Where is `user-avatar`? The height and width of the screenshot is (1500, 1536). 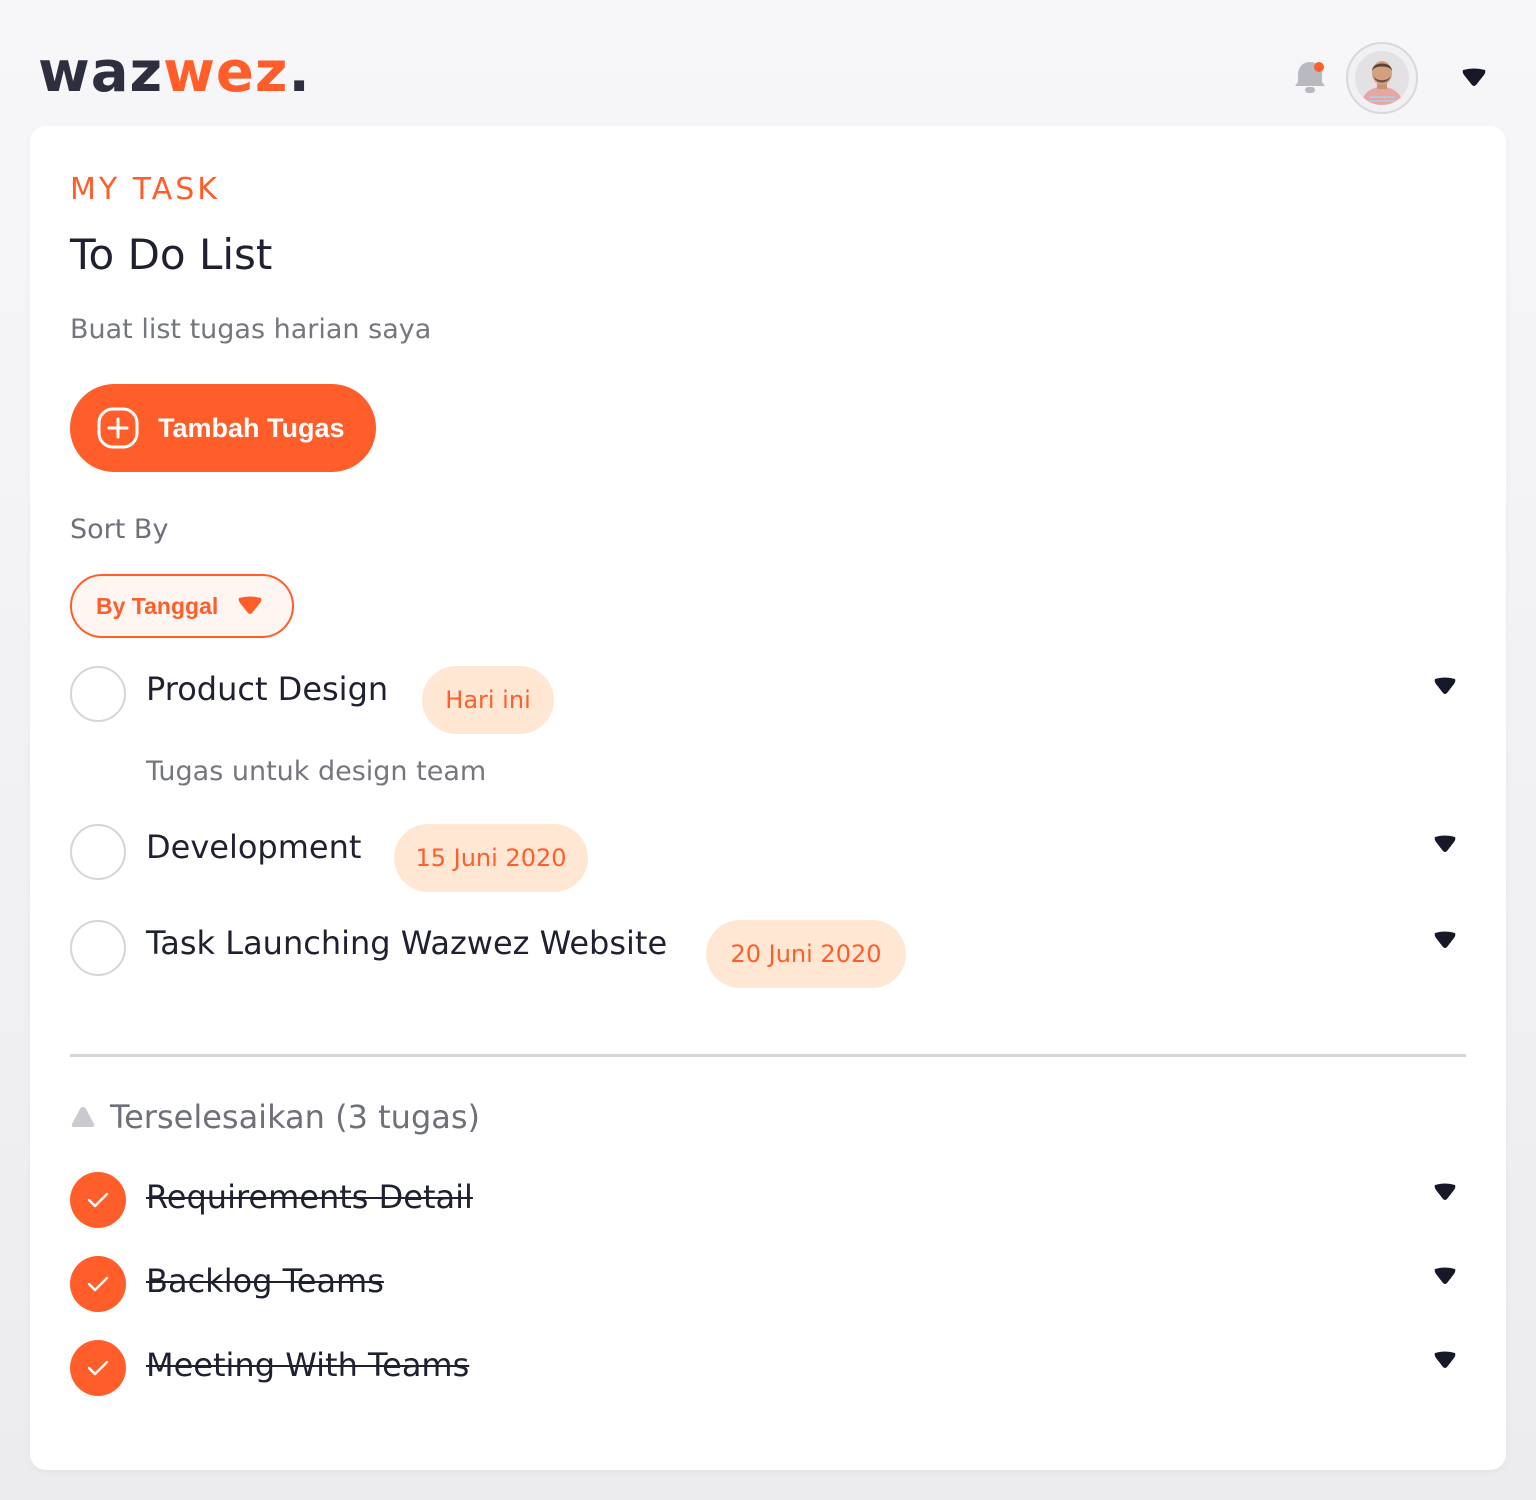
user-avatar is located at coordinates (1382, 78).